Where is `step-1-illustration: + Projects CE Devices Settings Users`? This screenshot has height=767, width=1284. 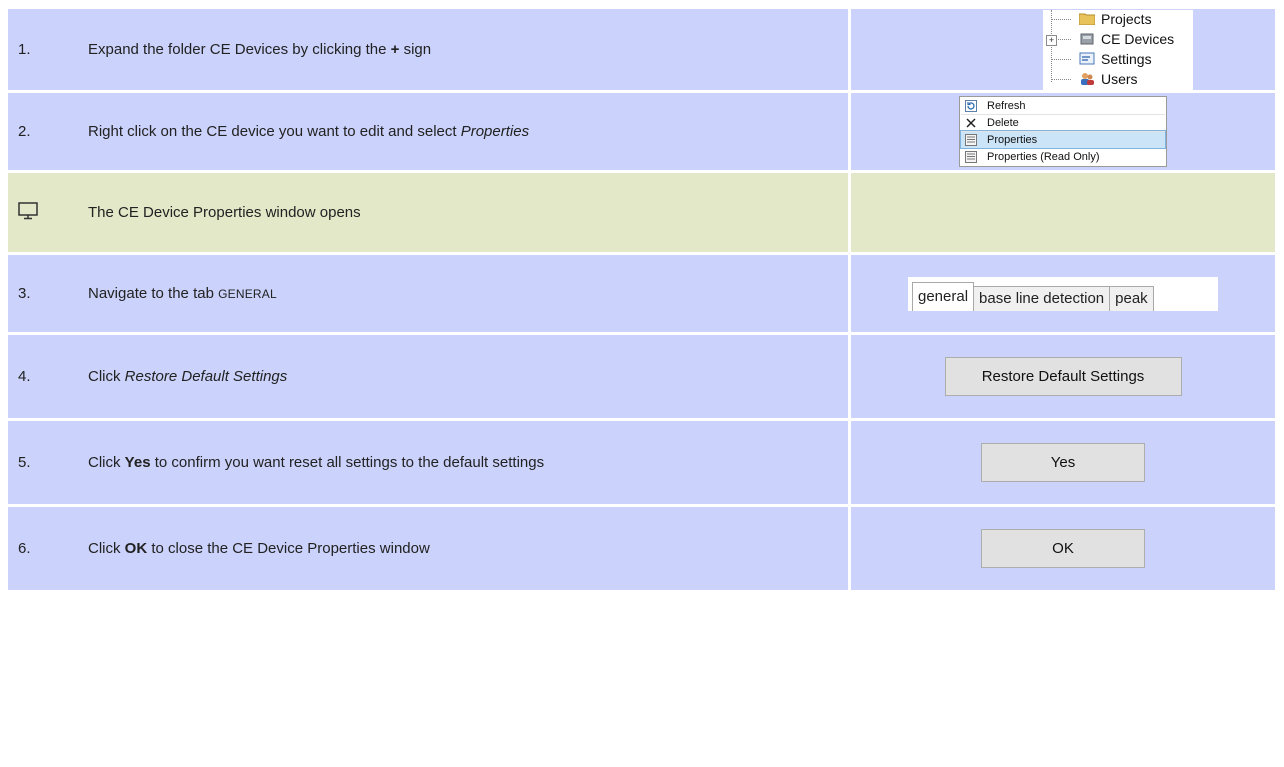
step-1-illustration: + Projects CE Devices Settings Users is located at coordinates (1061, 51).